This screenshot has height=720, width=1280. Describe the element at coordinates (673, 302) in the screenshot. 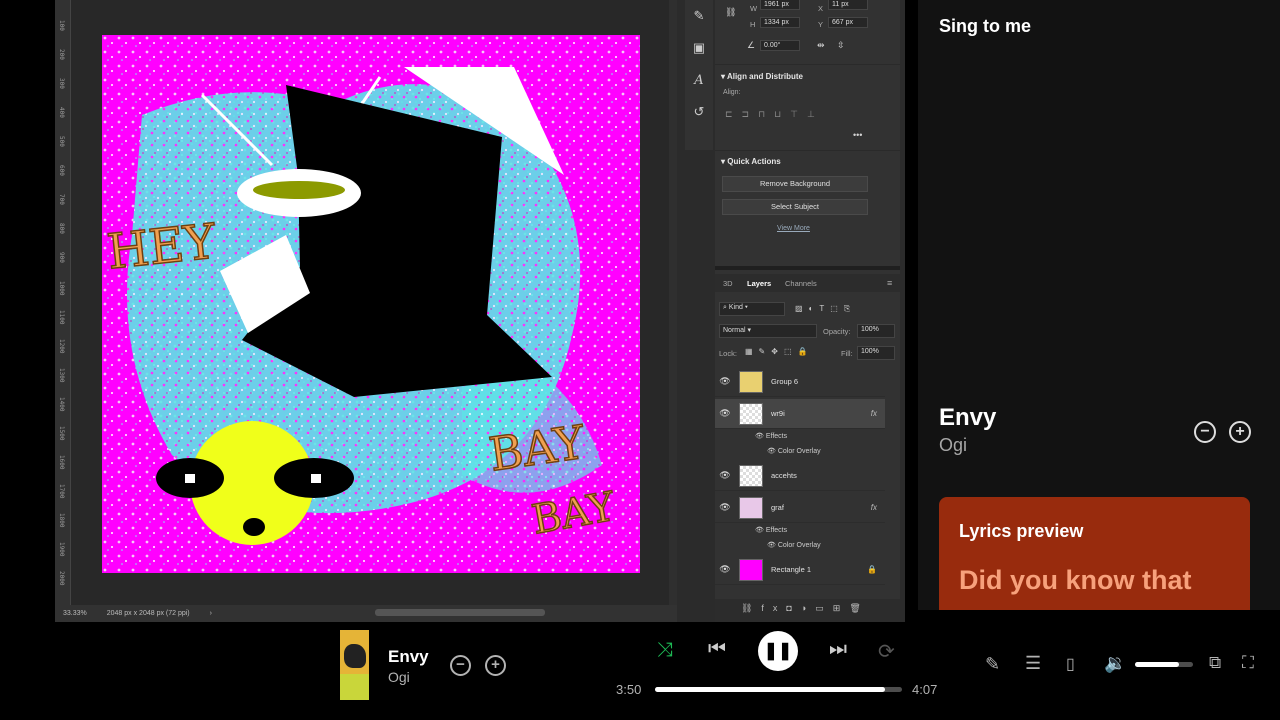

I see `canvas-vertical-scrollbar` at that location.